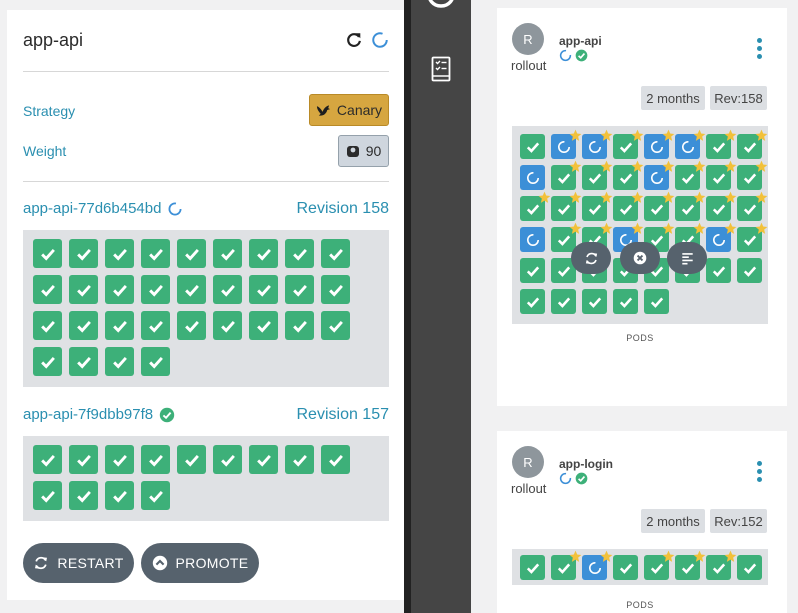 This screenshot has width=798, height=613. What do you see at coordinates (580, 41) in the screenshot?
I see `rollout-name: app-api` at bounding box center [580, 41].